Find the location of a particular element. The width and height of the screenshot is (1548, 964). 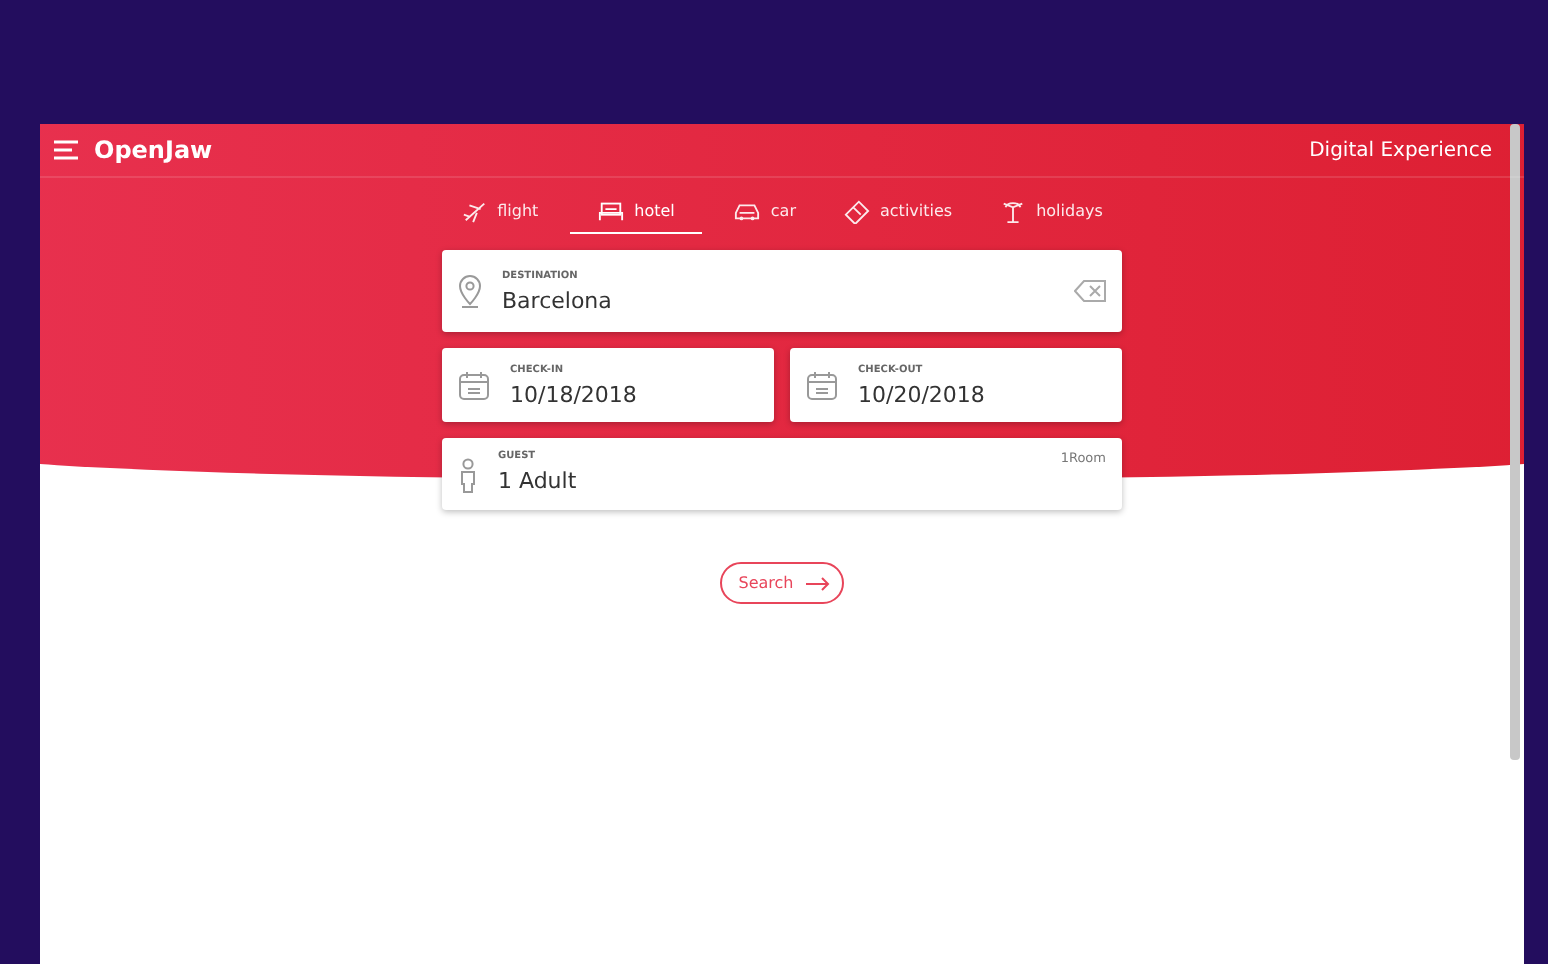

tab: holidays is located at coordinates (1051, 213).